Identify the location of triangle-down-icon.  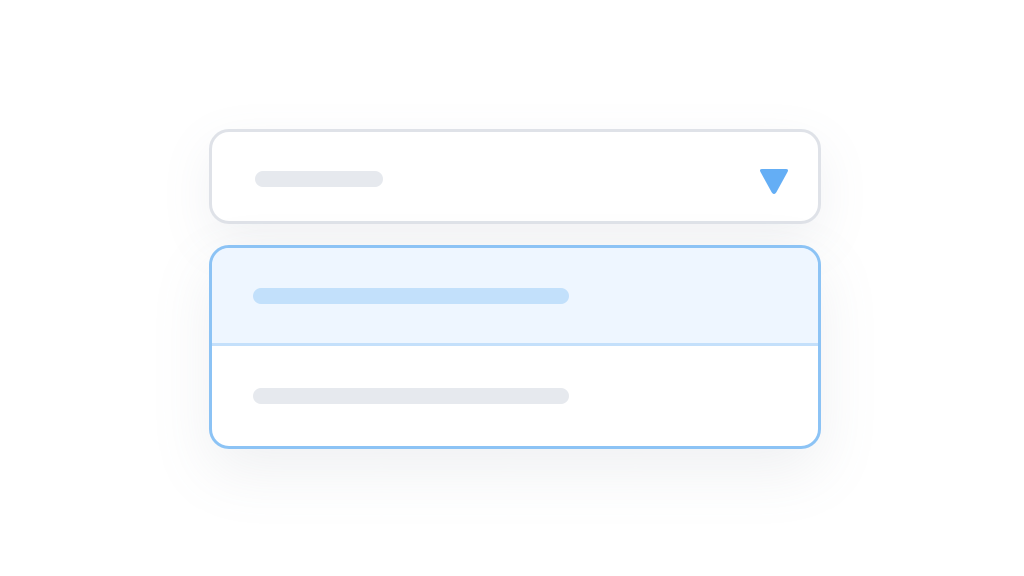
(774, 181).